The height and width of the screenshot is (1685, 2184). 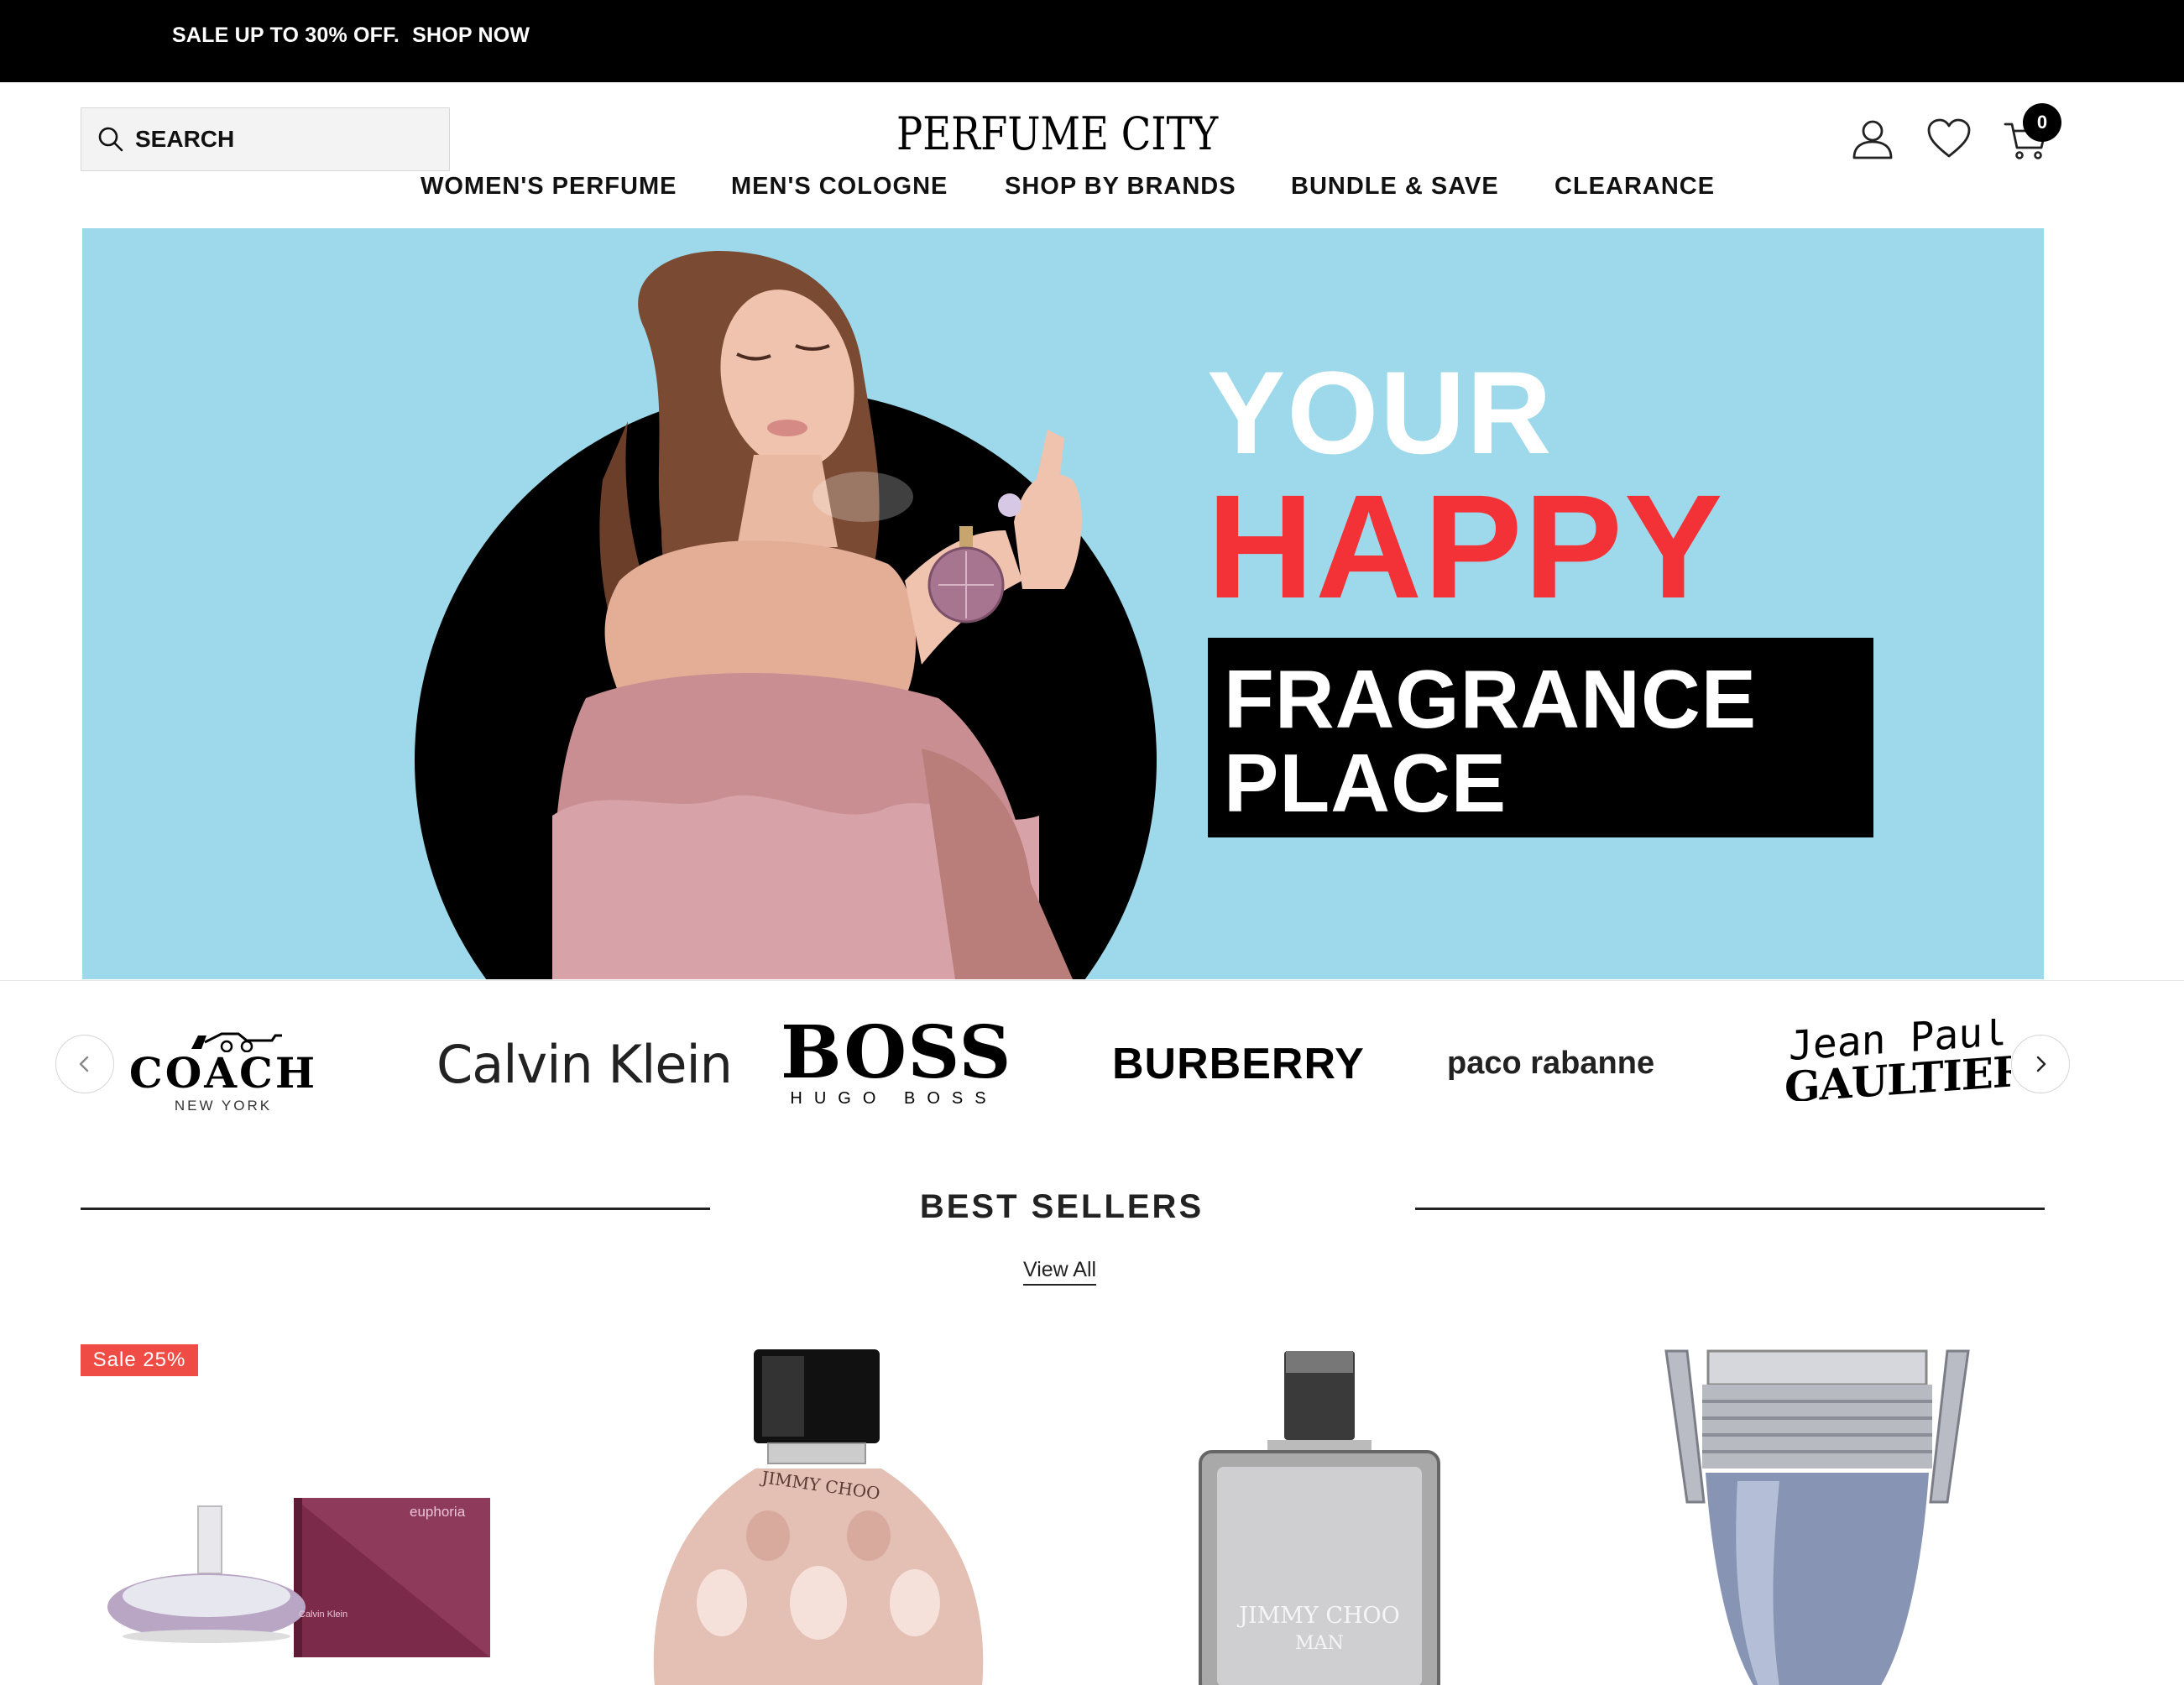 I want to click on sale-badge: Sale 25%, so click(x=139, y=1360).